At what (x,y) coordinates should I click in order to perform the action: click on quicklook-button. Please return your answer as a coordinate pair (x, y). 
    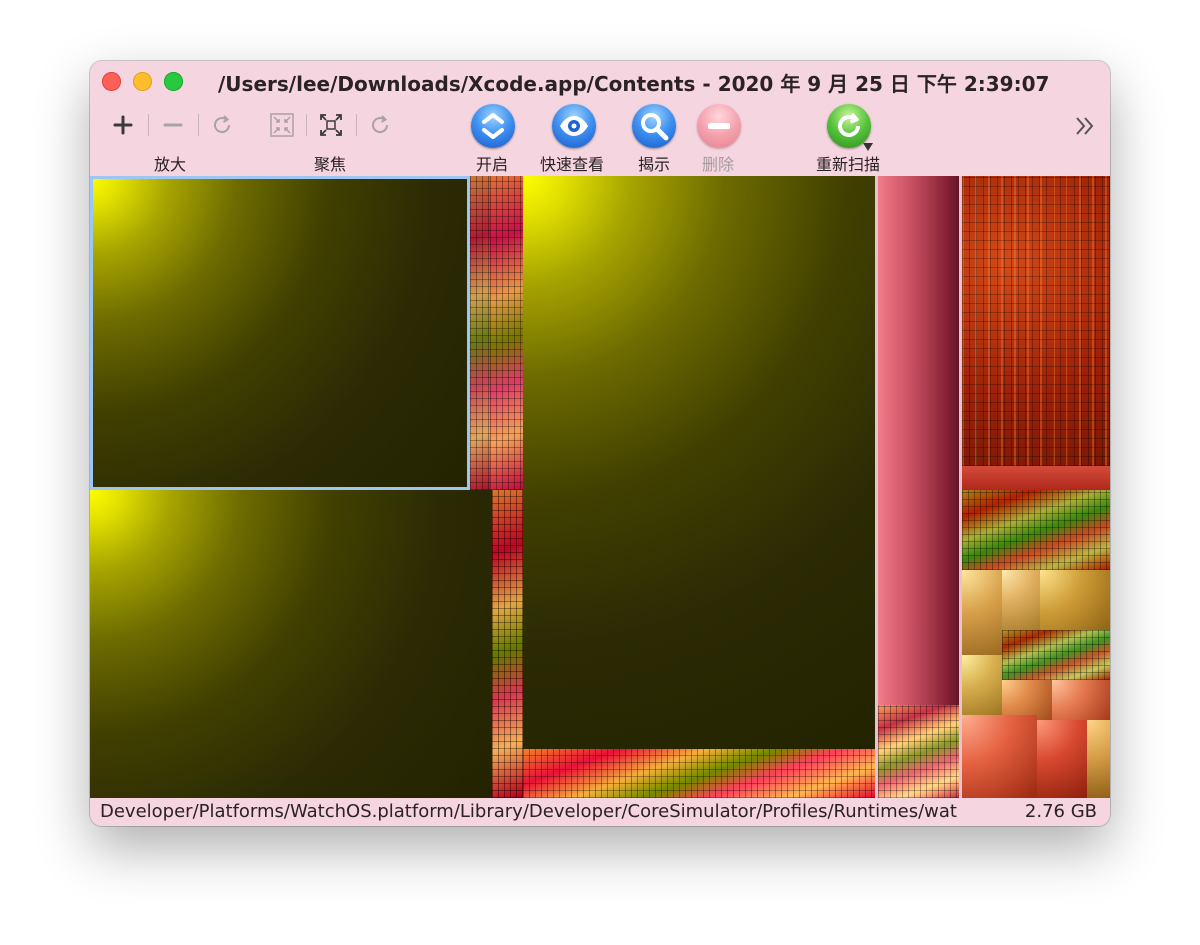
    Looking at the image, I should click on (574, 126).